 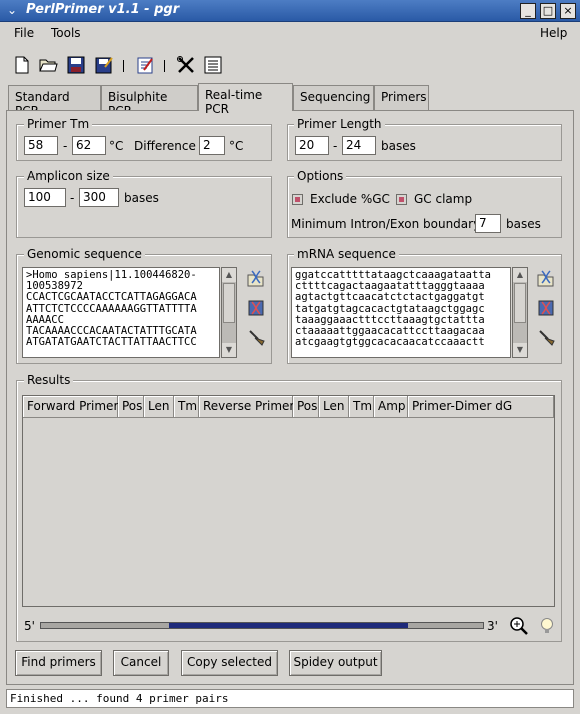 I want to click on close-button: ×, so click(x=568, y=11).